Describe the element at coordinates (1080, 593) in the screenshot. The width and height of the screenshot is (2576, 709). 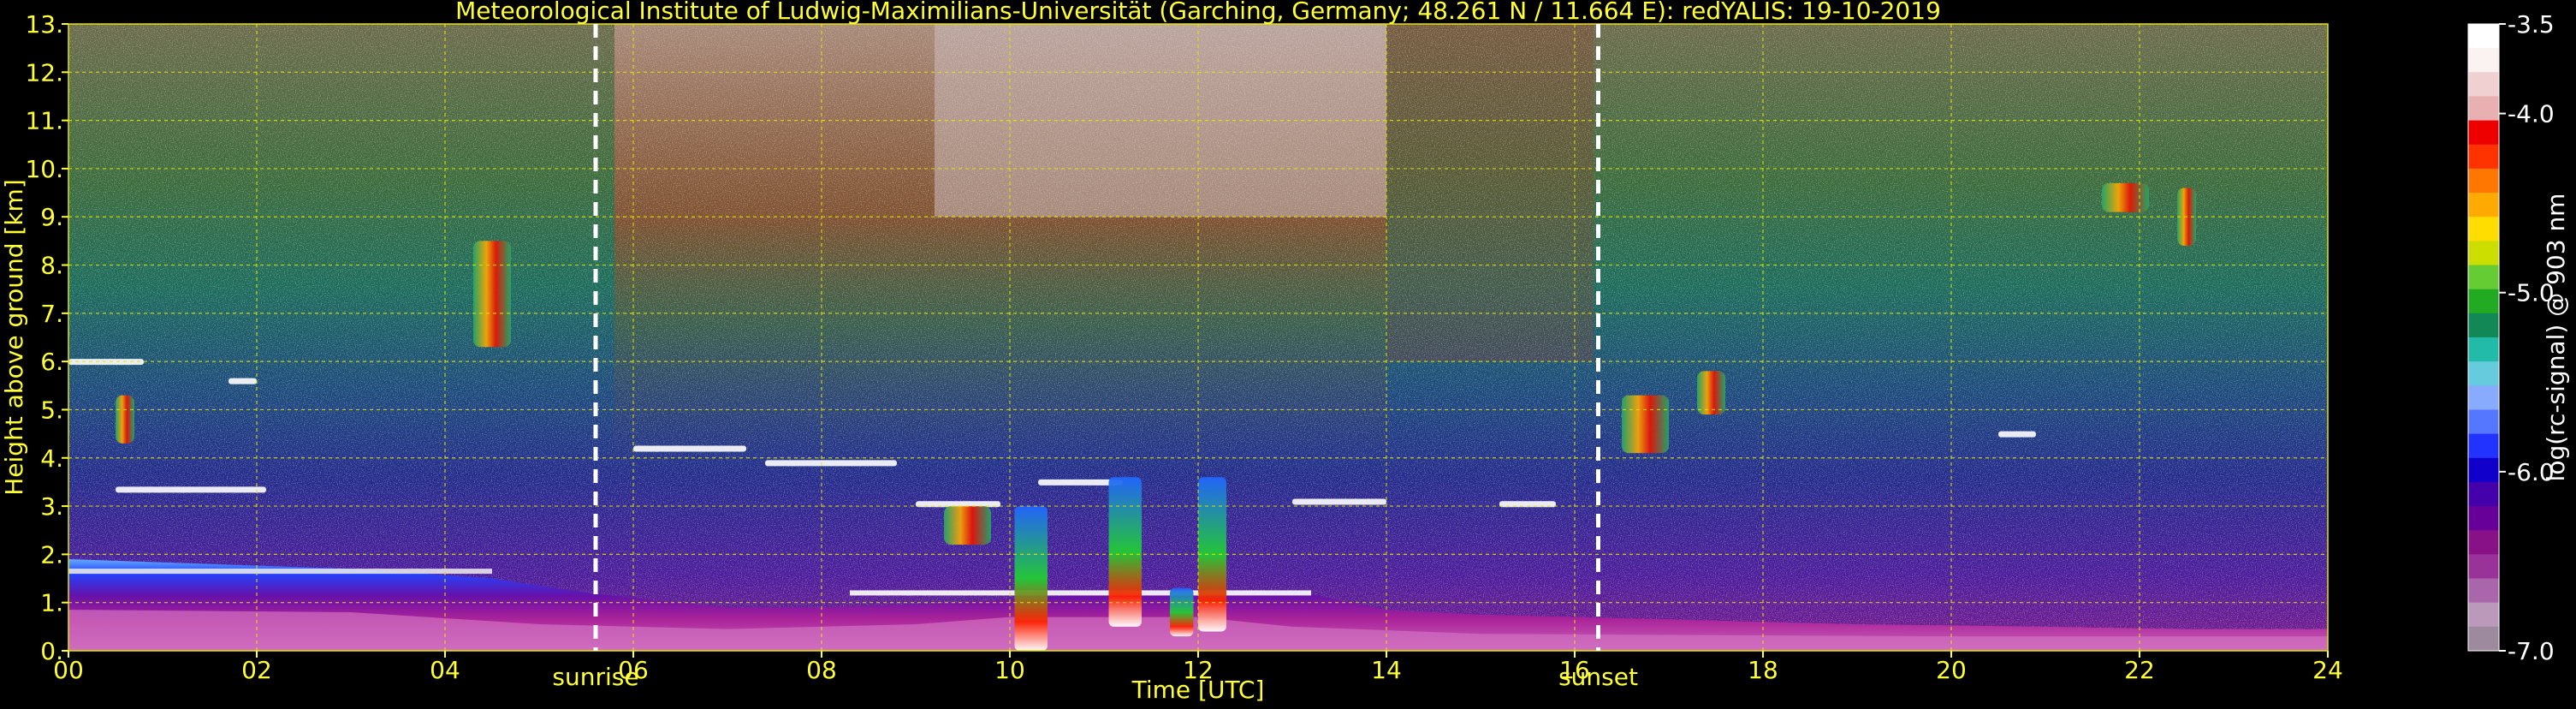
I see `cloud-base-line` at that location.